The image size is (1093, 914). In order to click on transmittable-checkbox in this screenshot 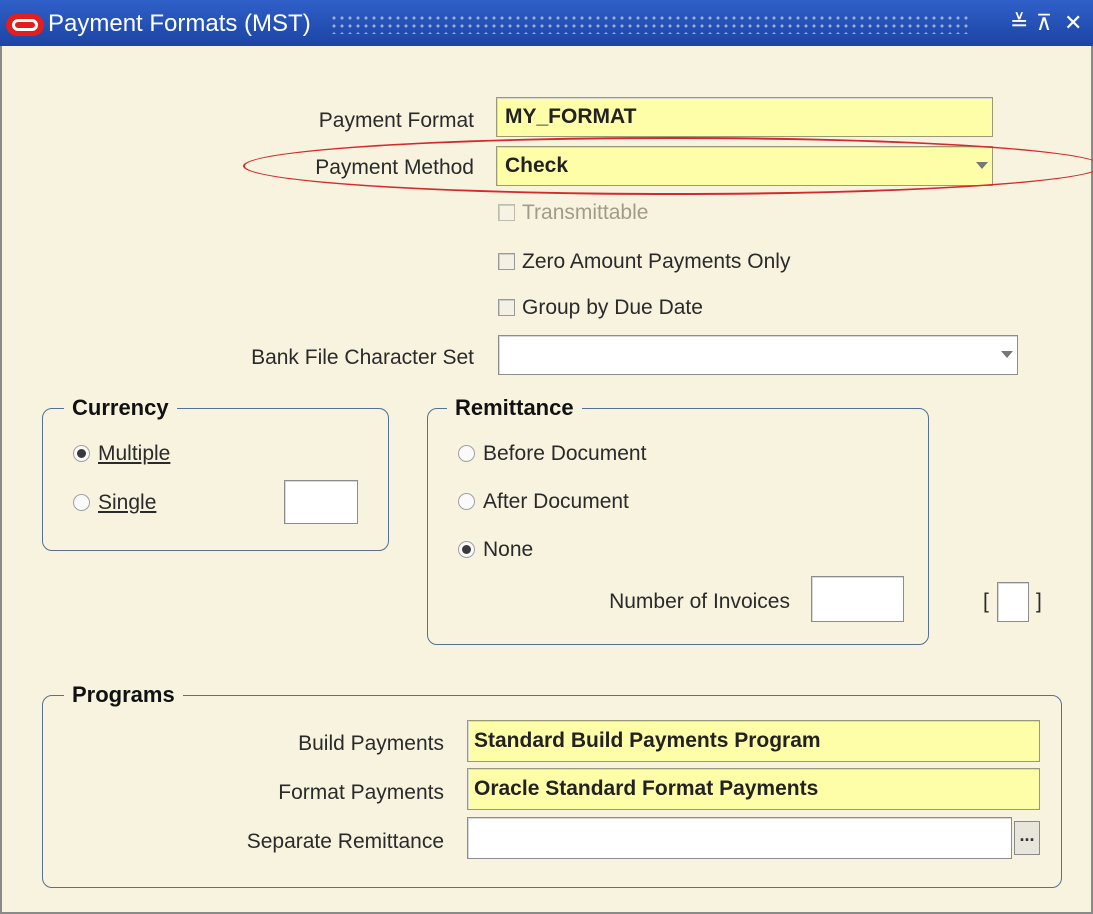, I will do `click(506, 212)`.